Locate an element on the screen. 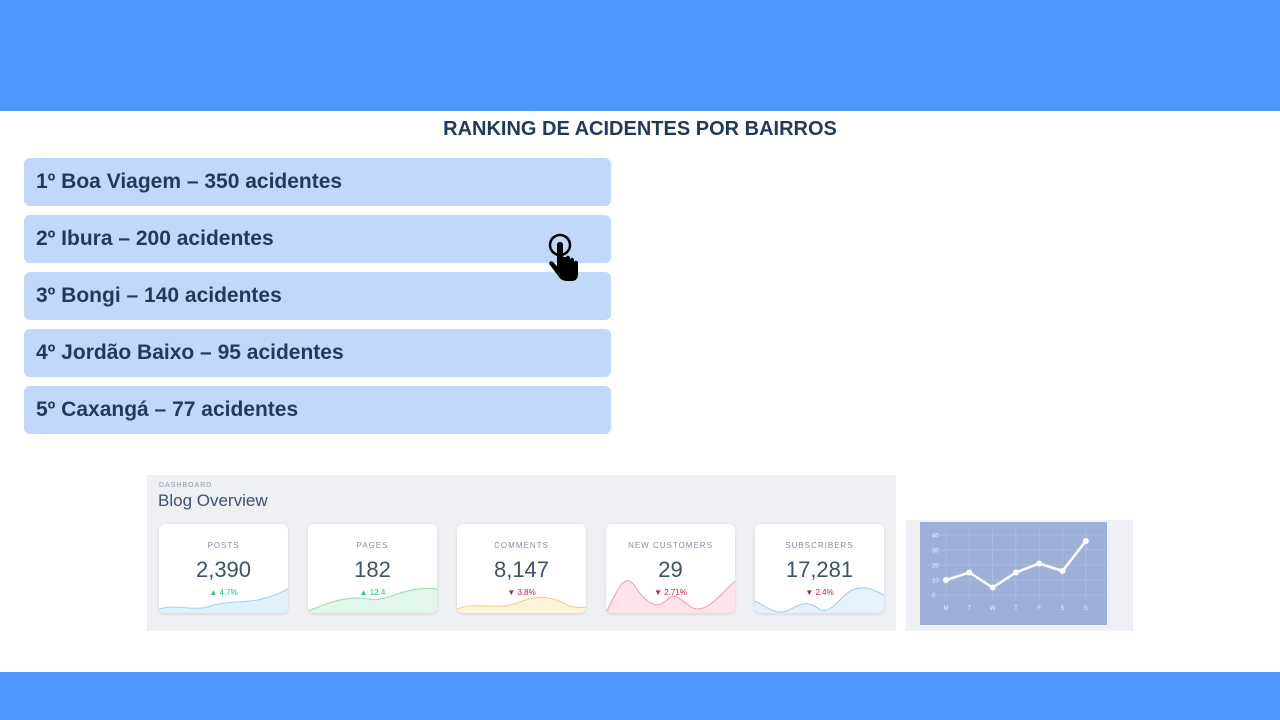 This screenshot has width=1280, height=720. ranking-item-2: 2º Ibura – 200 acidentes is located at coordinates (317, 239).